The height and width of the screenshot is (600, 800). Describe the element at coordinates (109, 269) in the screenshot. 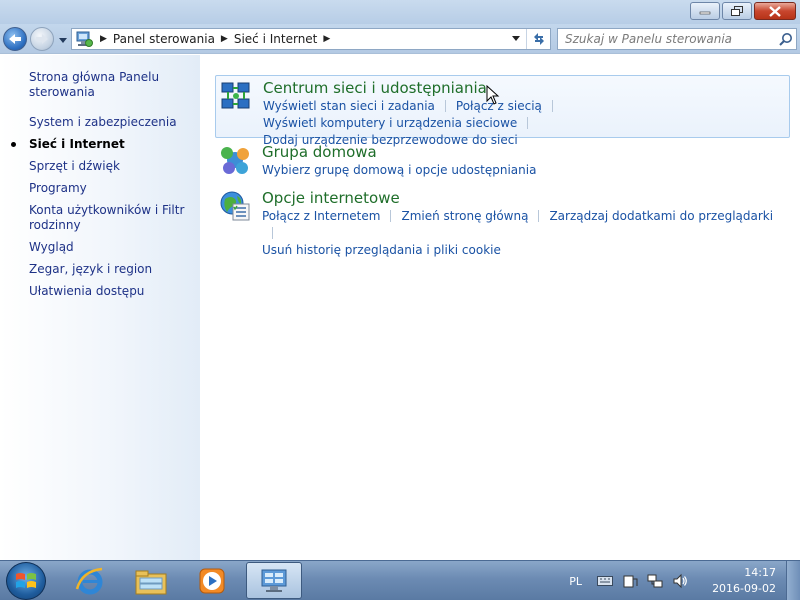

I see `sidebar-item-clock-language-region: Zegar, język i region` at that location.